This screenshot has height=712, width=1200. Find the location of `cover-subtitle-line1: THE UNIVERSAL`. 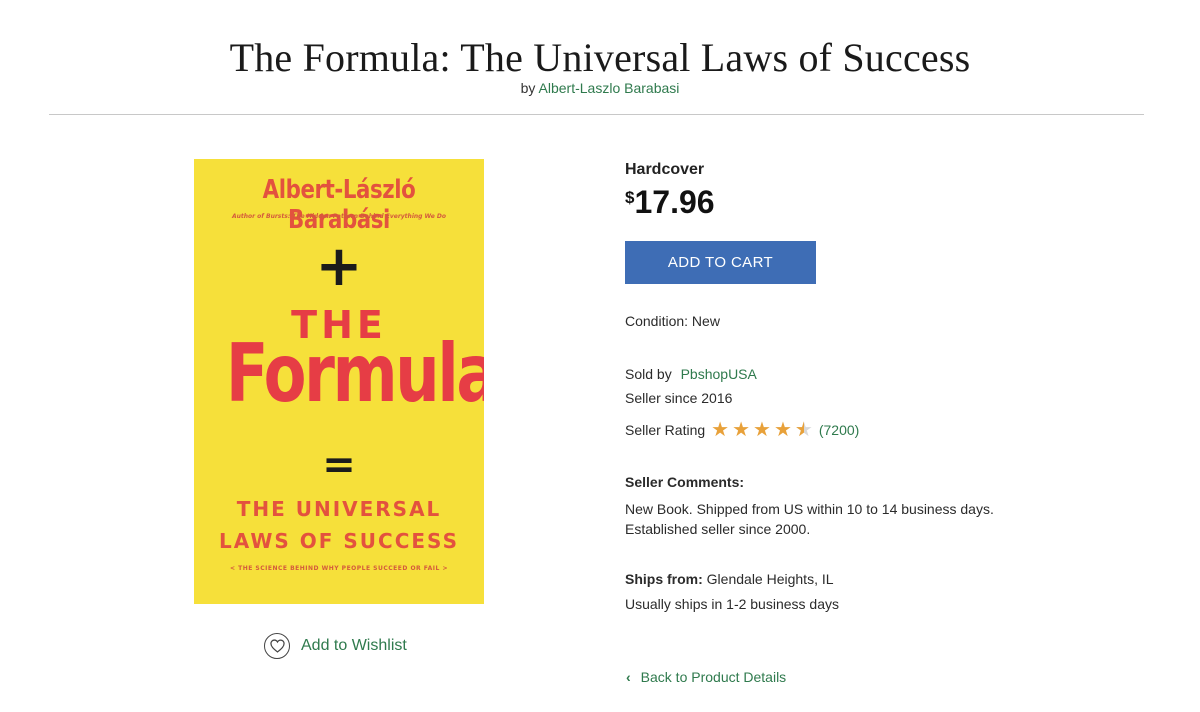

cover-subtitle-line1: THE UNIVERSAL is located at coordinates (339, 509).